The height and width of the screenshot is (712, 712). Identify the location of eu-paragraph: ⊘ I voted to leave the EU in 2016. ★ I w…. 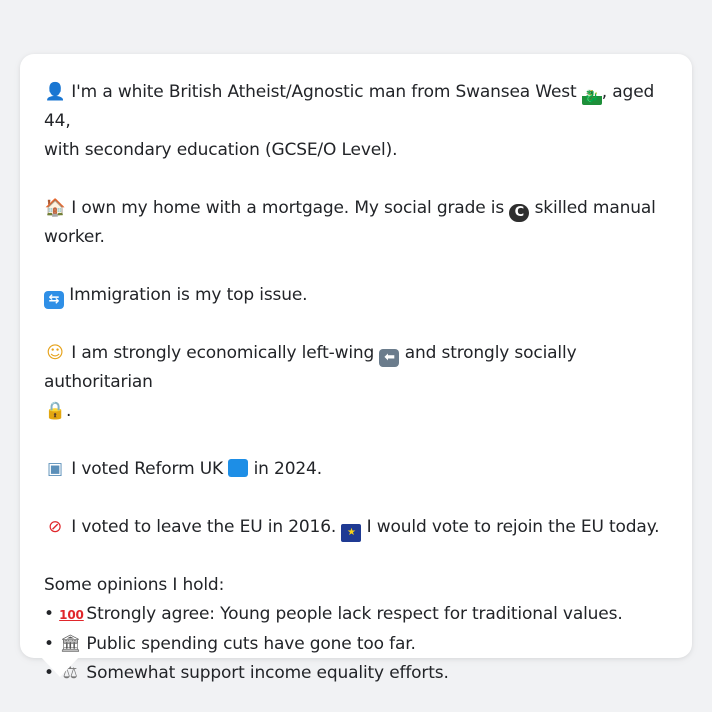
(359, 527).